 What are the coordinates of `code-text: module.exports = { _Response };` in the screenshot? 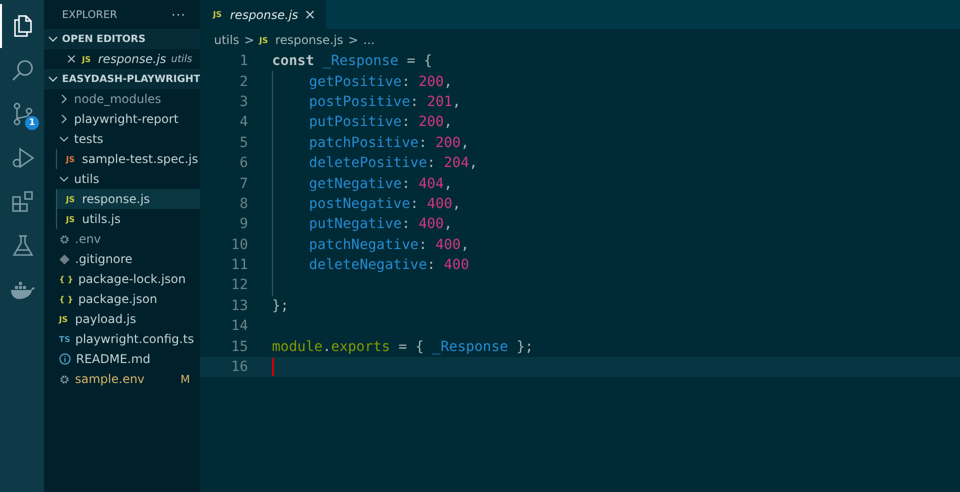 It's located at (403, 346).